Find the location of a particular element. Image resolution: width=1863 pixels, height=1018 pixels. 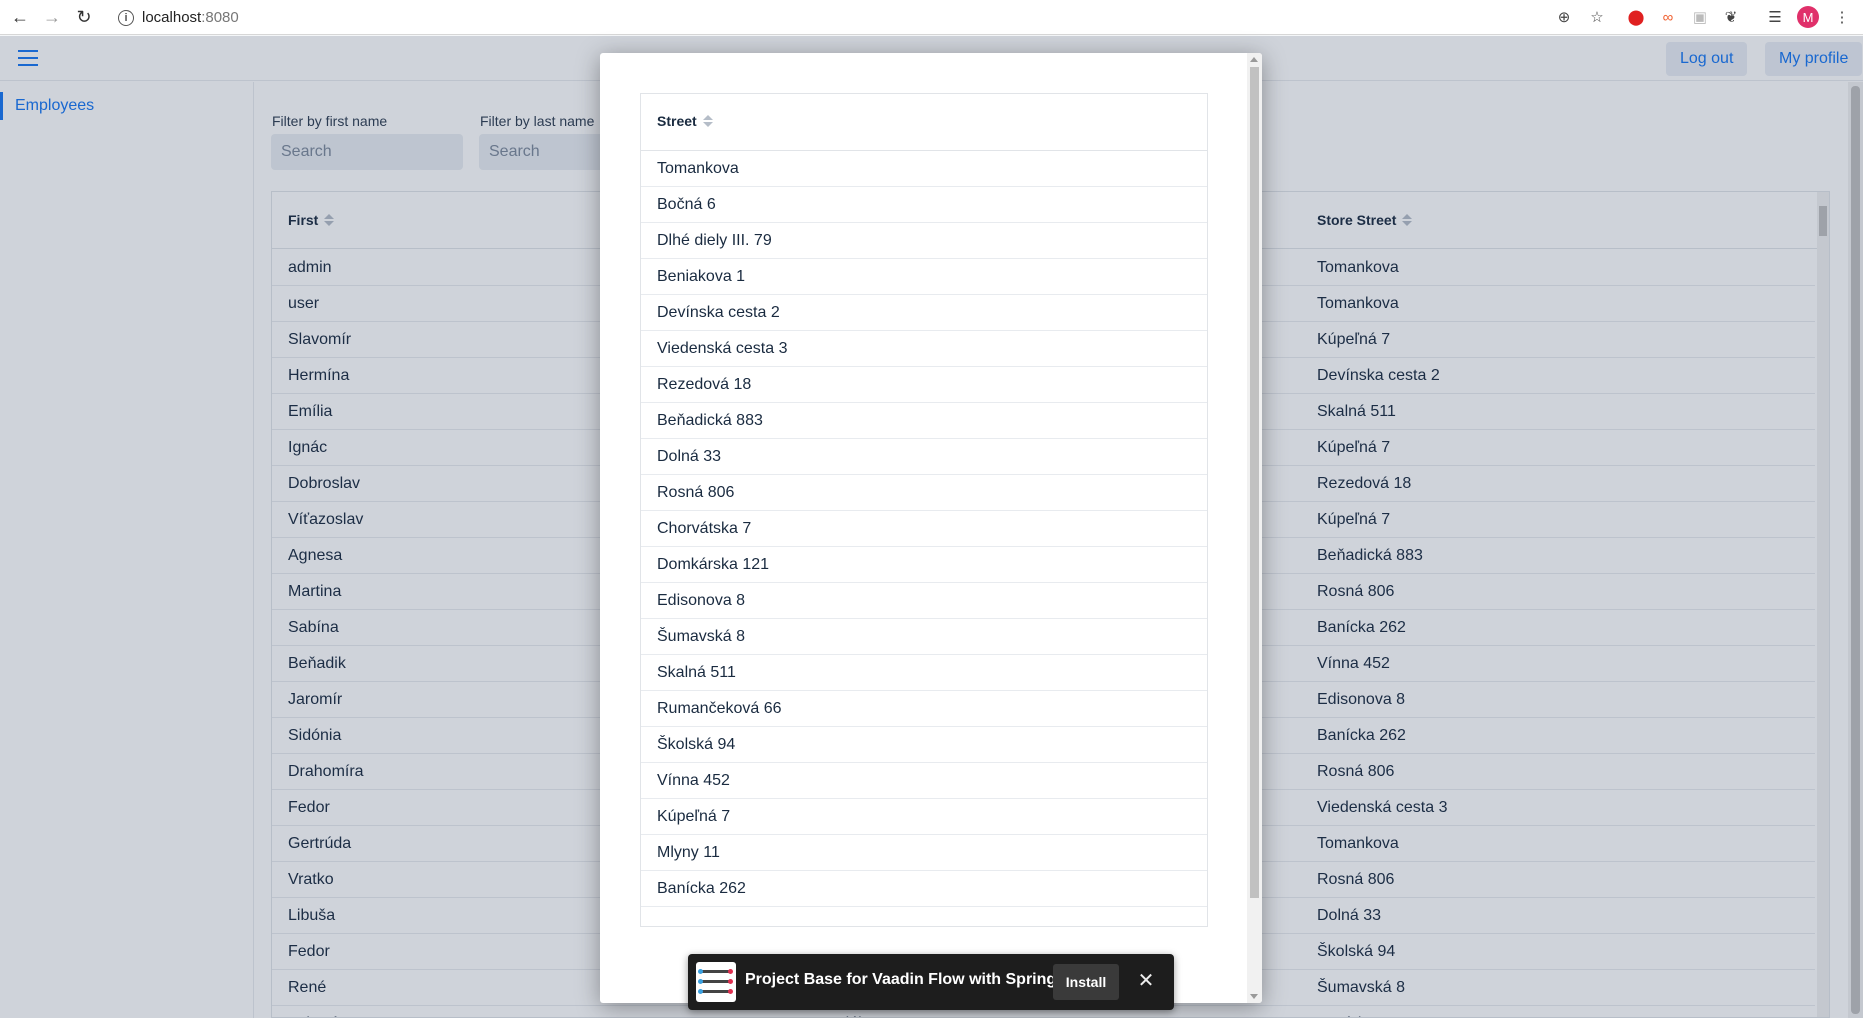

street-row: Beňadická 883 is located at coordinates (924, 421).